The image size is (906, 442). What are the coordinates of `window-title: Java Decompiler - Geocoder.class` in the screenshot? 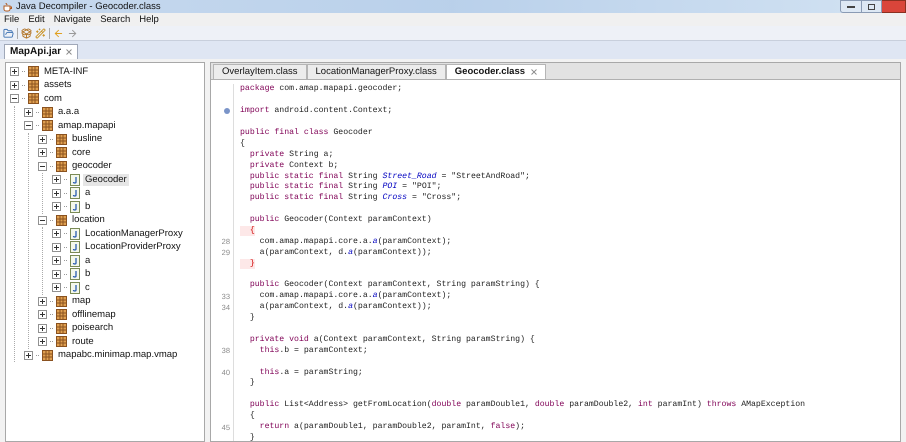 It's located at (88, 6).